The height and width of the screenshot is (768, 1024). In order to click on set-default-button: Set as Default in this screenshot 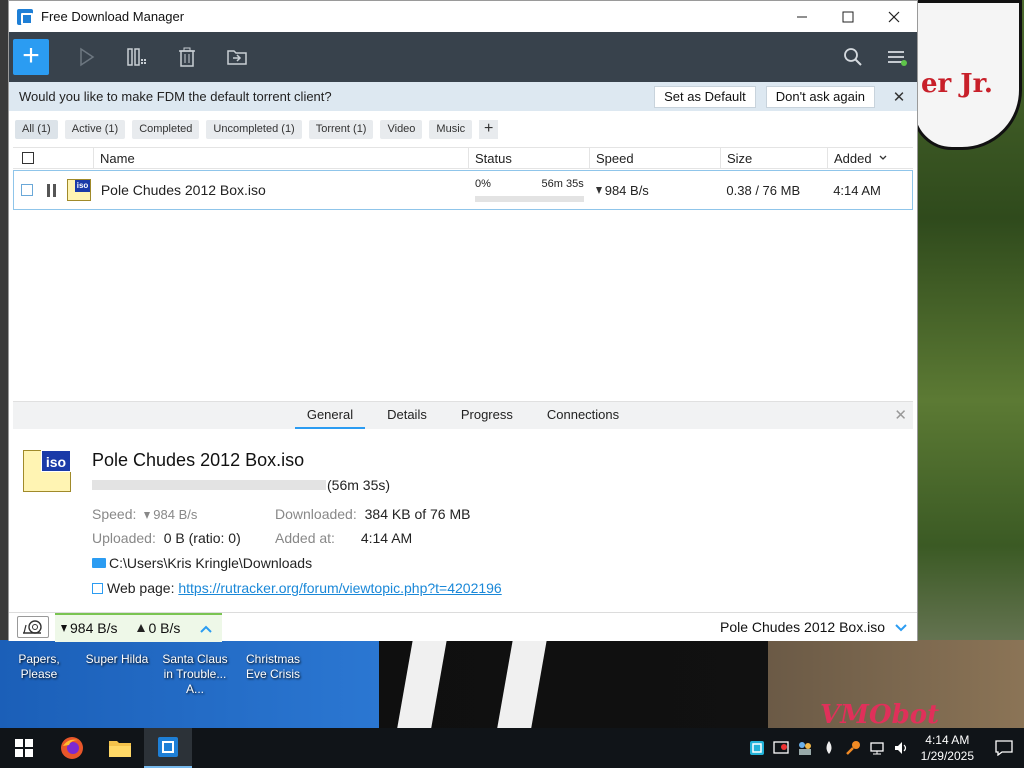, I will do `click(705, 96)`.